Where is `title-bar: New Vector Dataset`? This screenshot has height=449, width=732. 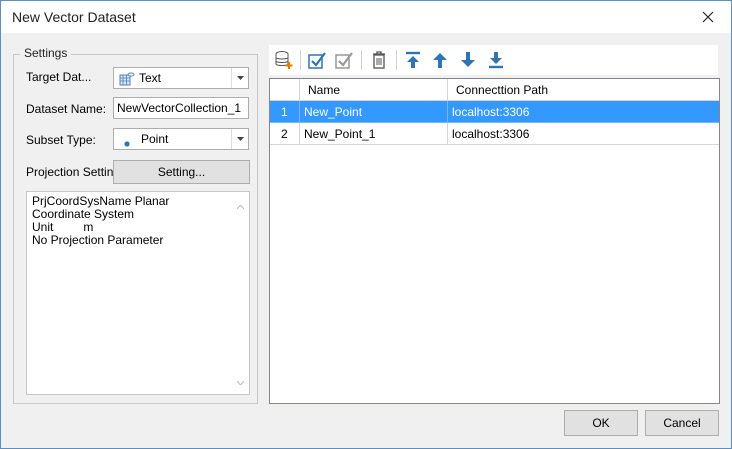 title-bar: New Vector Dataset is located at coordinates (366, 17).